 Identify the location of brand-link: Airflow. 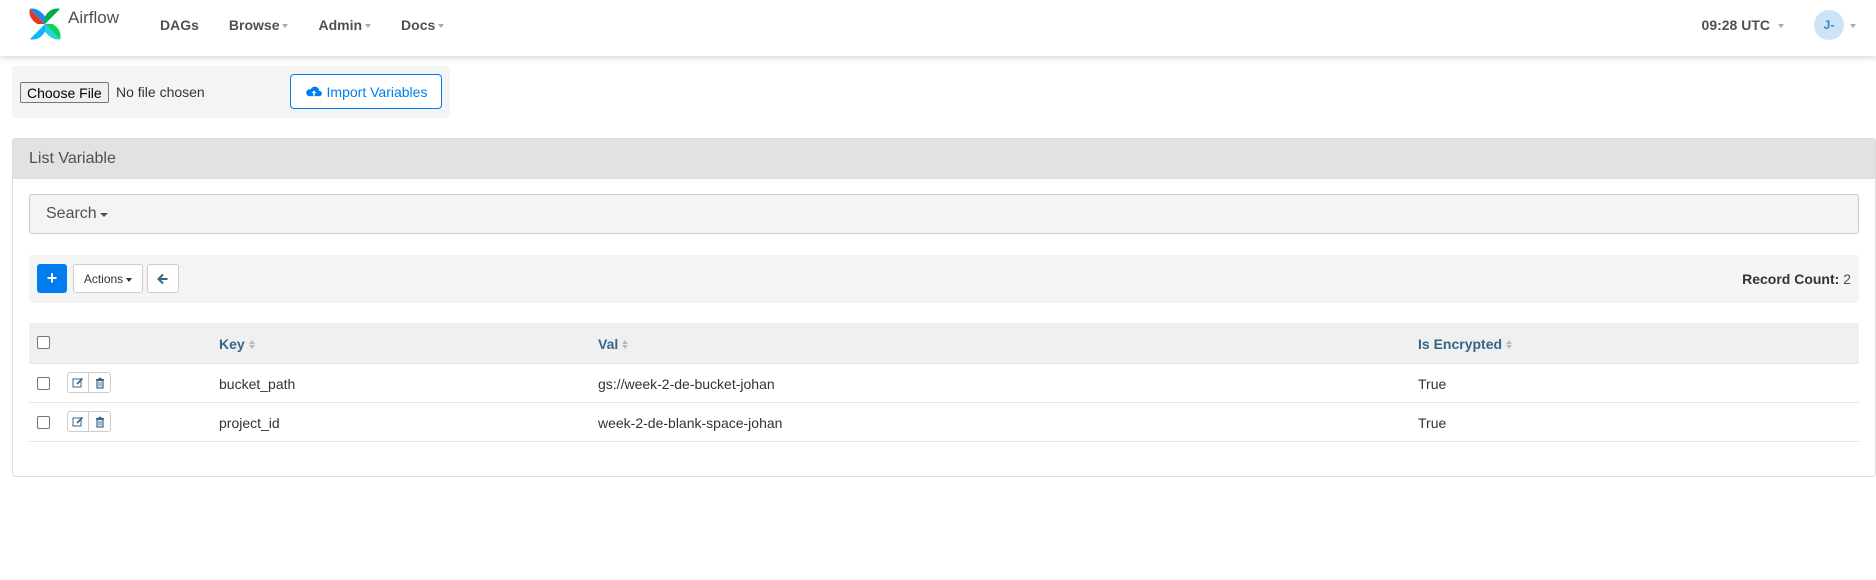
(72, 24).